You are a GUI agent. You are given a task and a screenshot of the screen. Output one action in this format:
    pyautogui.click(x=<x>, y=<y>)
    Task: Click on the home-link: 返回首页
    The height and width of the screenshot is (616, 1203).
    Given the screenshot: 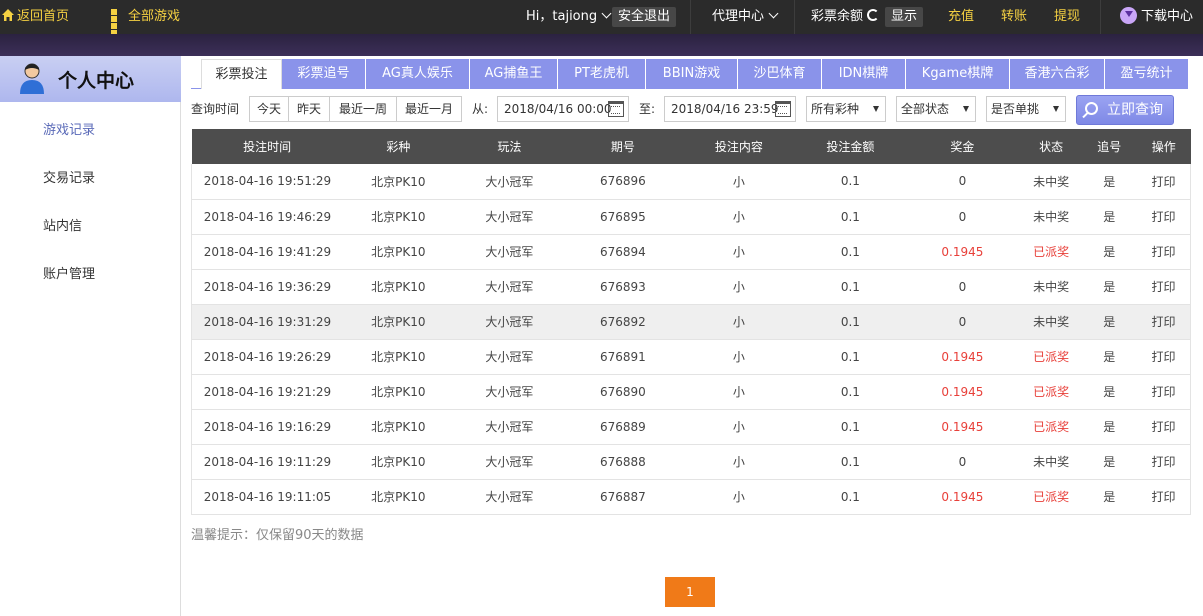 What is the action you would take?
    pyautogui.click(x=35, y=17)
    